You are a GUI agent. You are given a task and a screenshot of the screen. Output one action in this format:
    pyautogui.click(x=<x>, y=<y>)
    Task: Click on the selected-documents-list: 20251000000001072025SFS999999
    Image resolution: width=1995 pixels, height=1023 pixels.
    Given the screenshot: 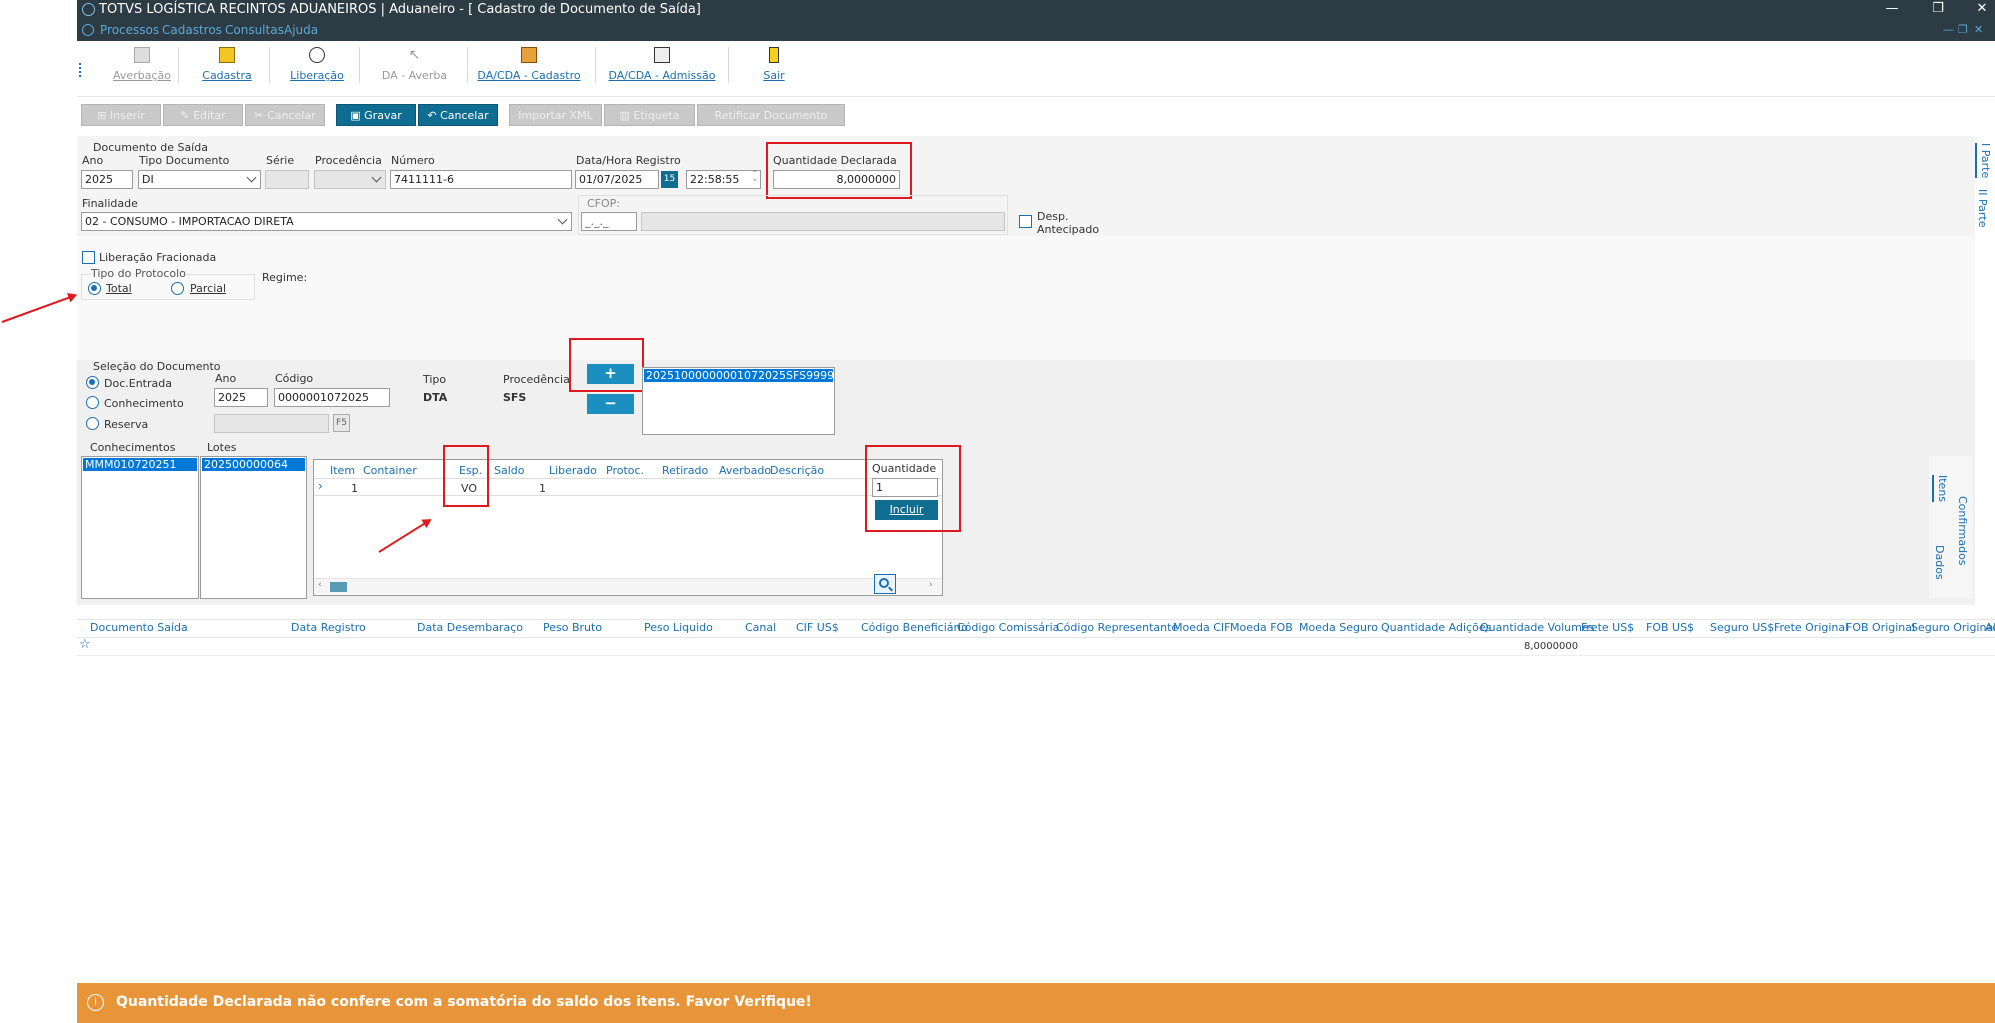 What is the action you would take?
    pyautogui.click(x=738, y=401)
    